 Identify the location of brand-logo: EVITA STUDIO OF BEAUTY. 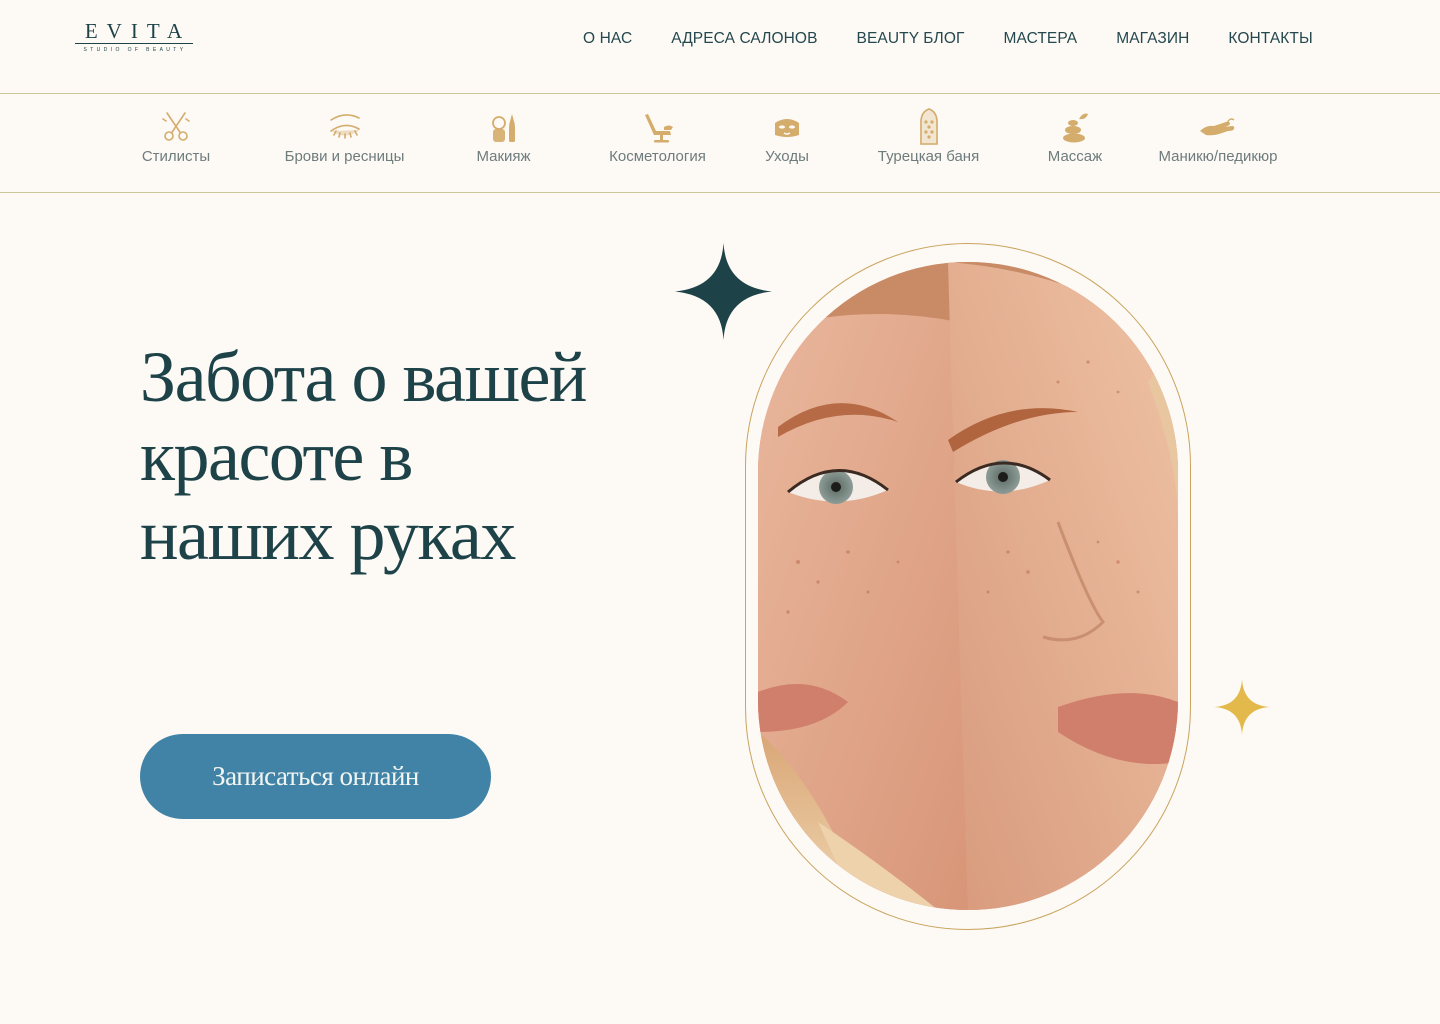
(135, 39).